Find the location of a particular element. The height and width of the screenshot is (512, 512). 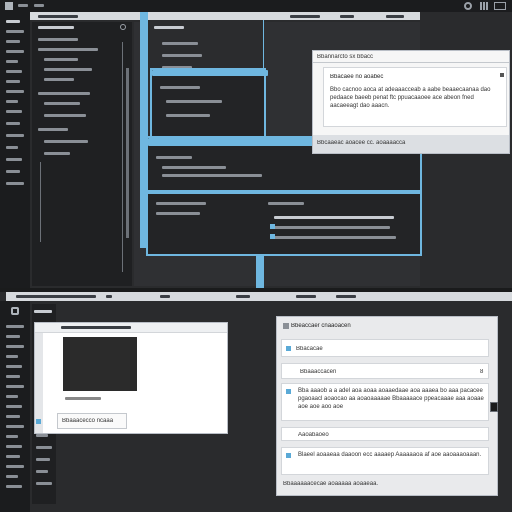

side-toggle is located at coordinates (494, 407).